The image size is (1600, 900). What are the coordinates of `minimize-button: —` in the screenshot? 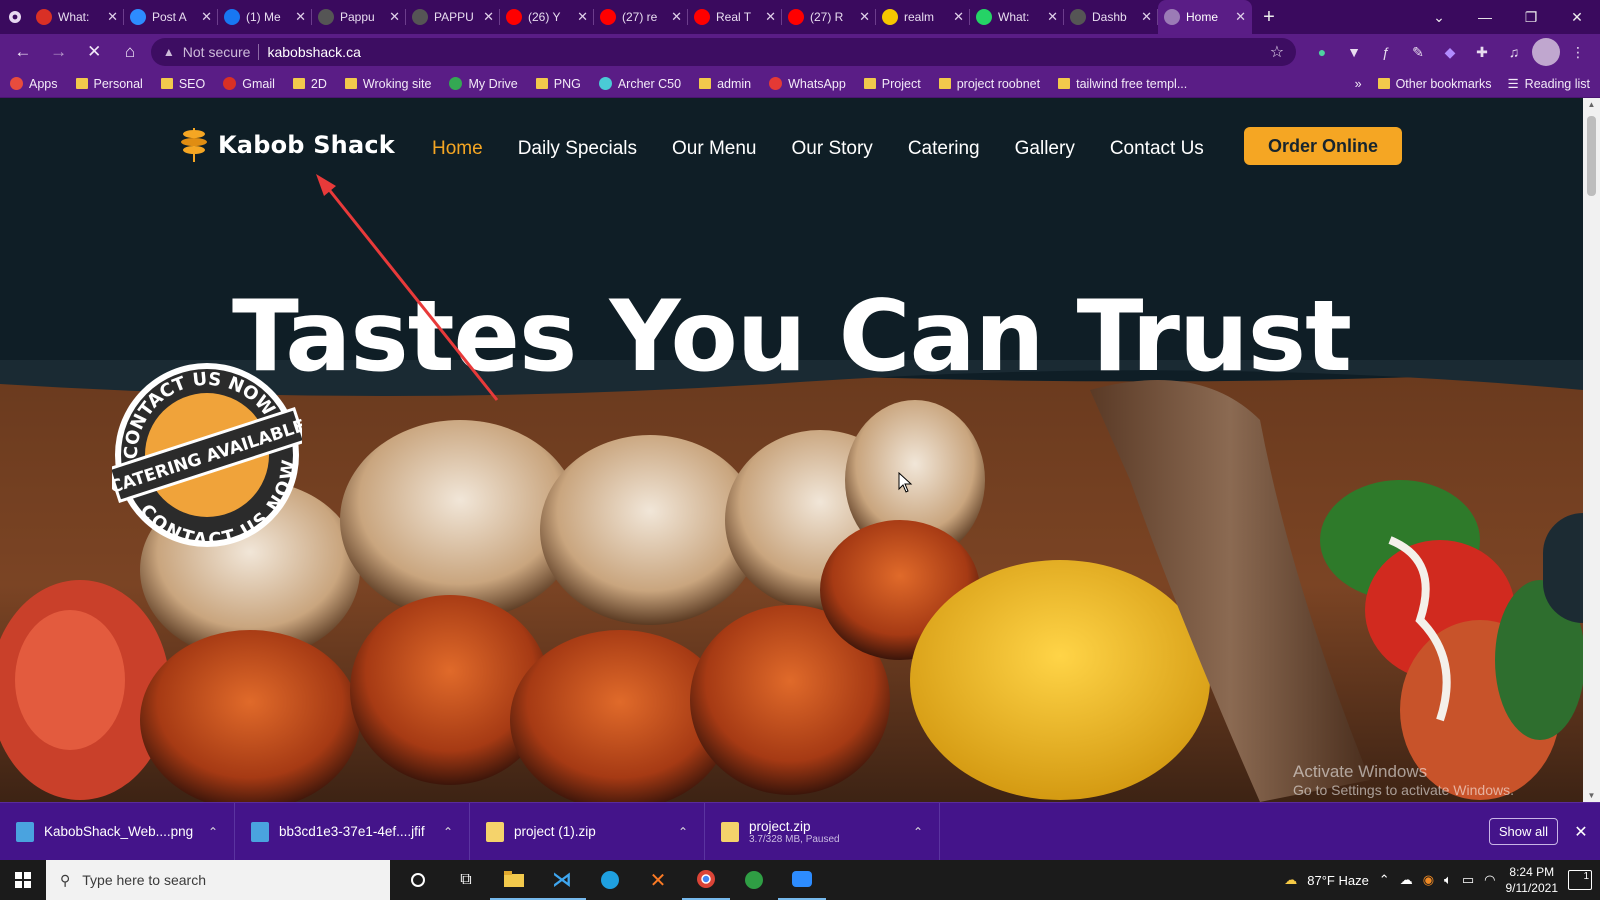 It's located at (1485, 17).